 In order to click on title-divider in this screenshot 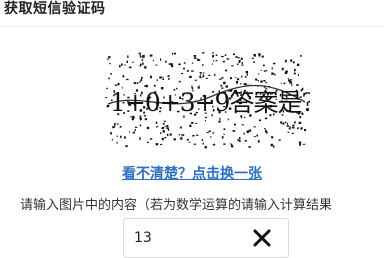, I will do `click(192, 26)`.